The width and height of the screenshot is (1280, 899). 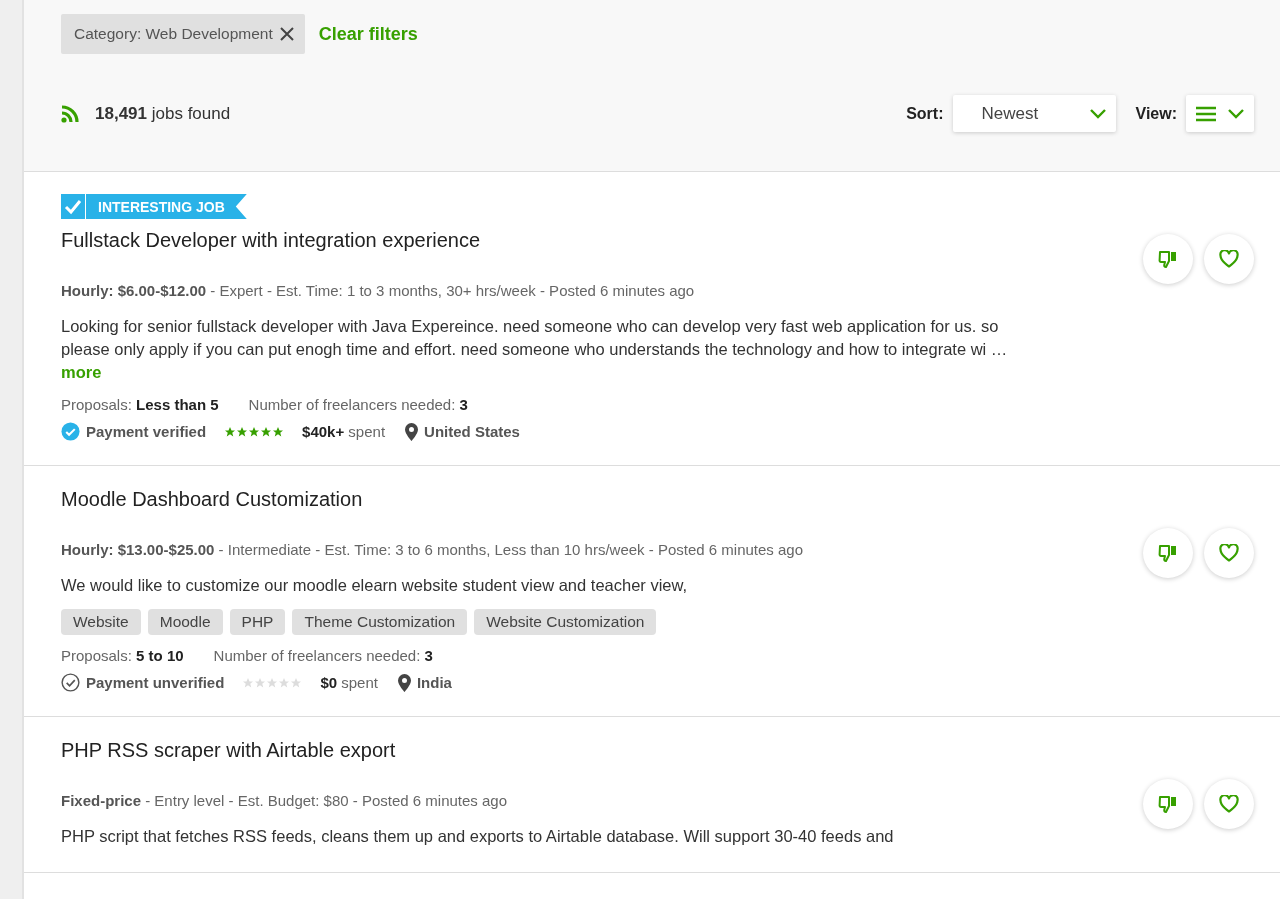 What do you see at coordinates (349, 682) in the screenshot?
I see `amount-spent: $0 spent` at bounding box center [349, 682].